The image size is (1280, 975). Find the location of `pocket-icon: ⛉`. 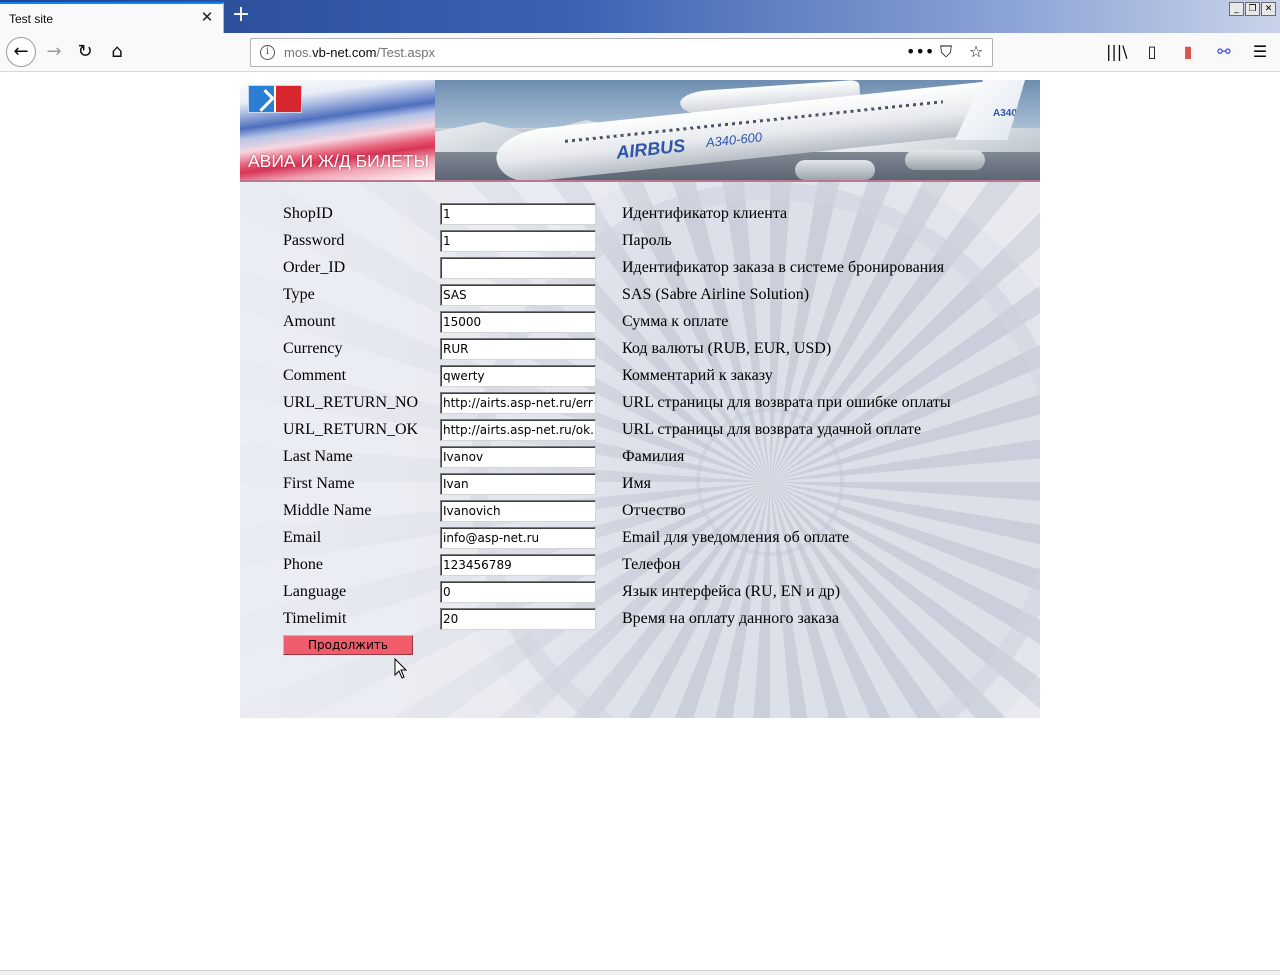

pocket-icon: ⛉ is located at coordinates (946, 52).